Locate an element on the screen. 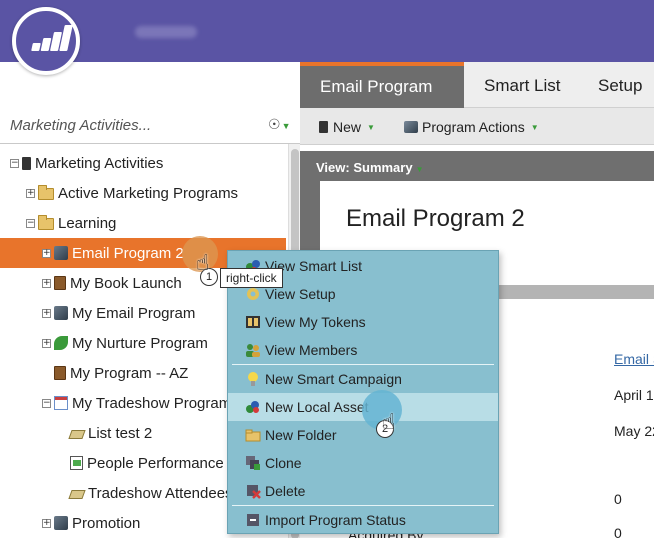 The image size is (654, 538). tab-email-program-2: Email Program 2 is located at coordinates (382, 100).